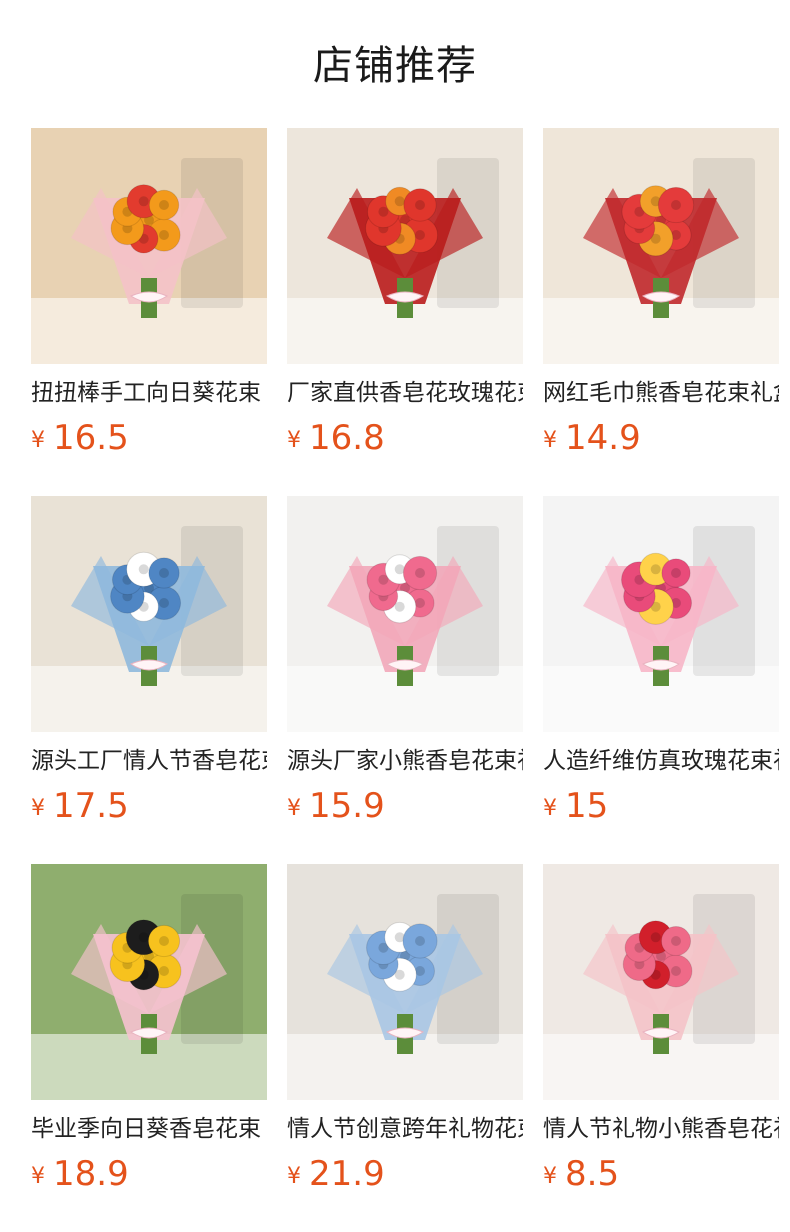 The image size is (790, 1232). I want to click on product-card: 网红毛巾熊香皂花束礼盒 ¥14.9, so click(661, 297).